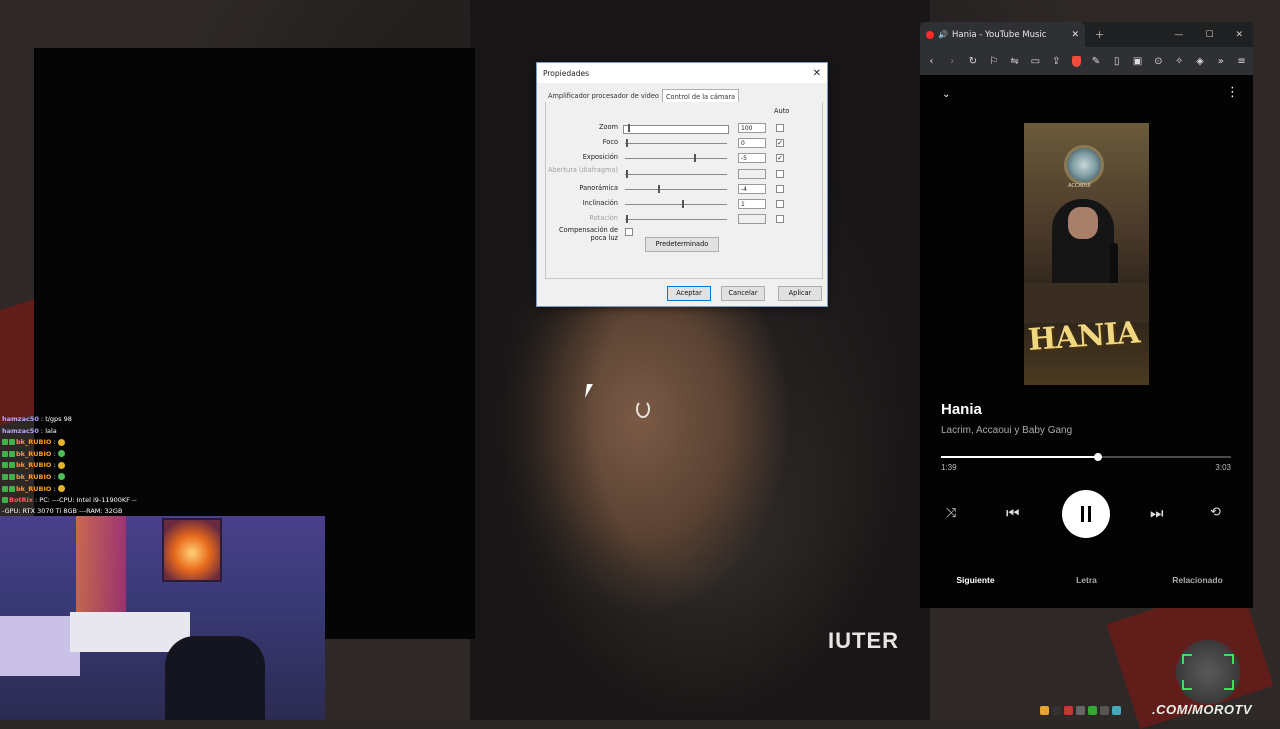  Describe the element at coordinates (1179, 61) in the screenshot. I see `ai-icon: ✧` at that location.